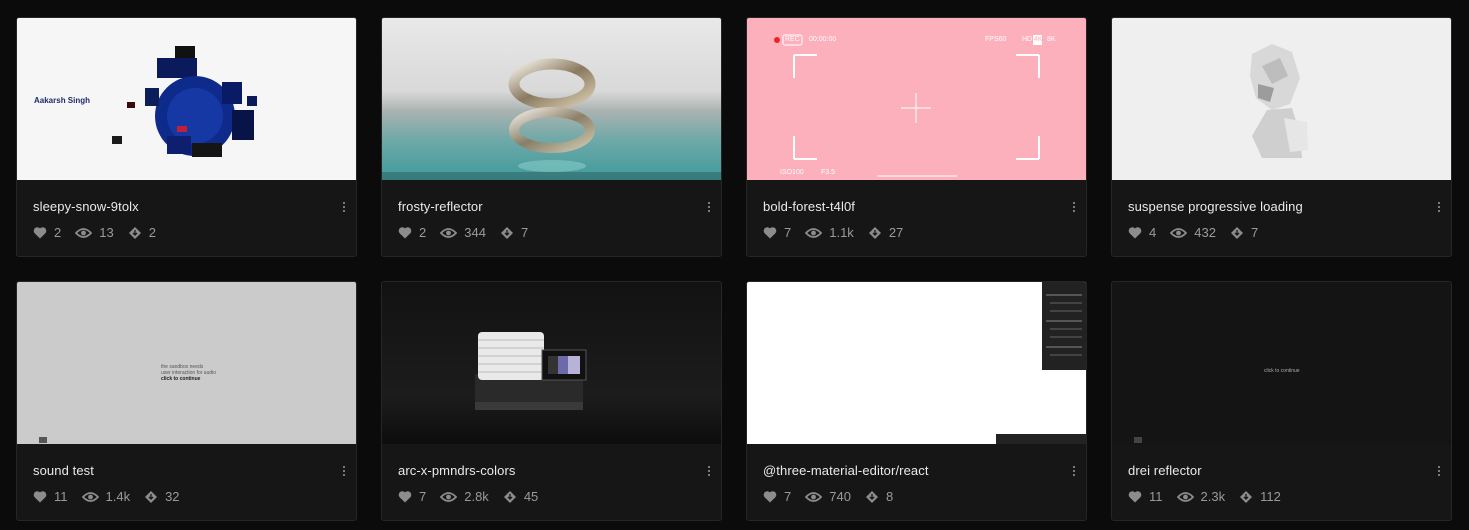  What do you see at coordinates (809, 206) in the screenshot?
I see `card-title: bold-forest-t4l0f` at bounding box center [809, 206].